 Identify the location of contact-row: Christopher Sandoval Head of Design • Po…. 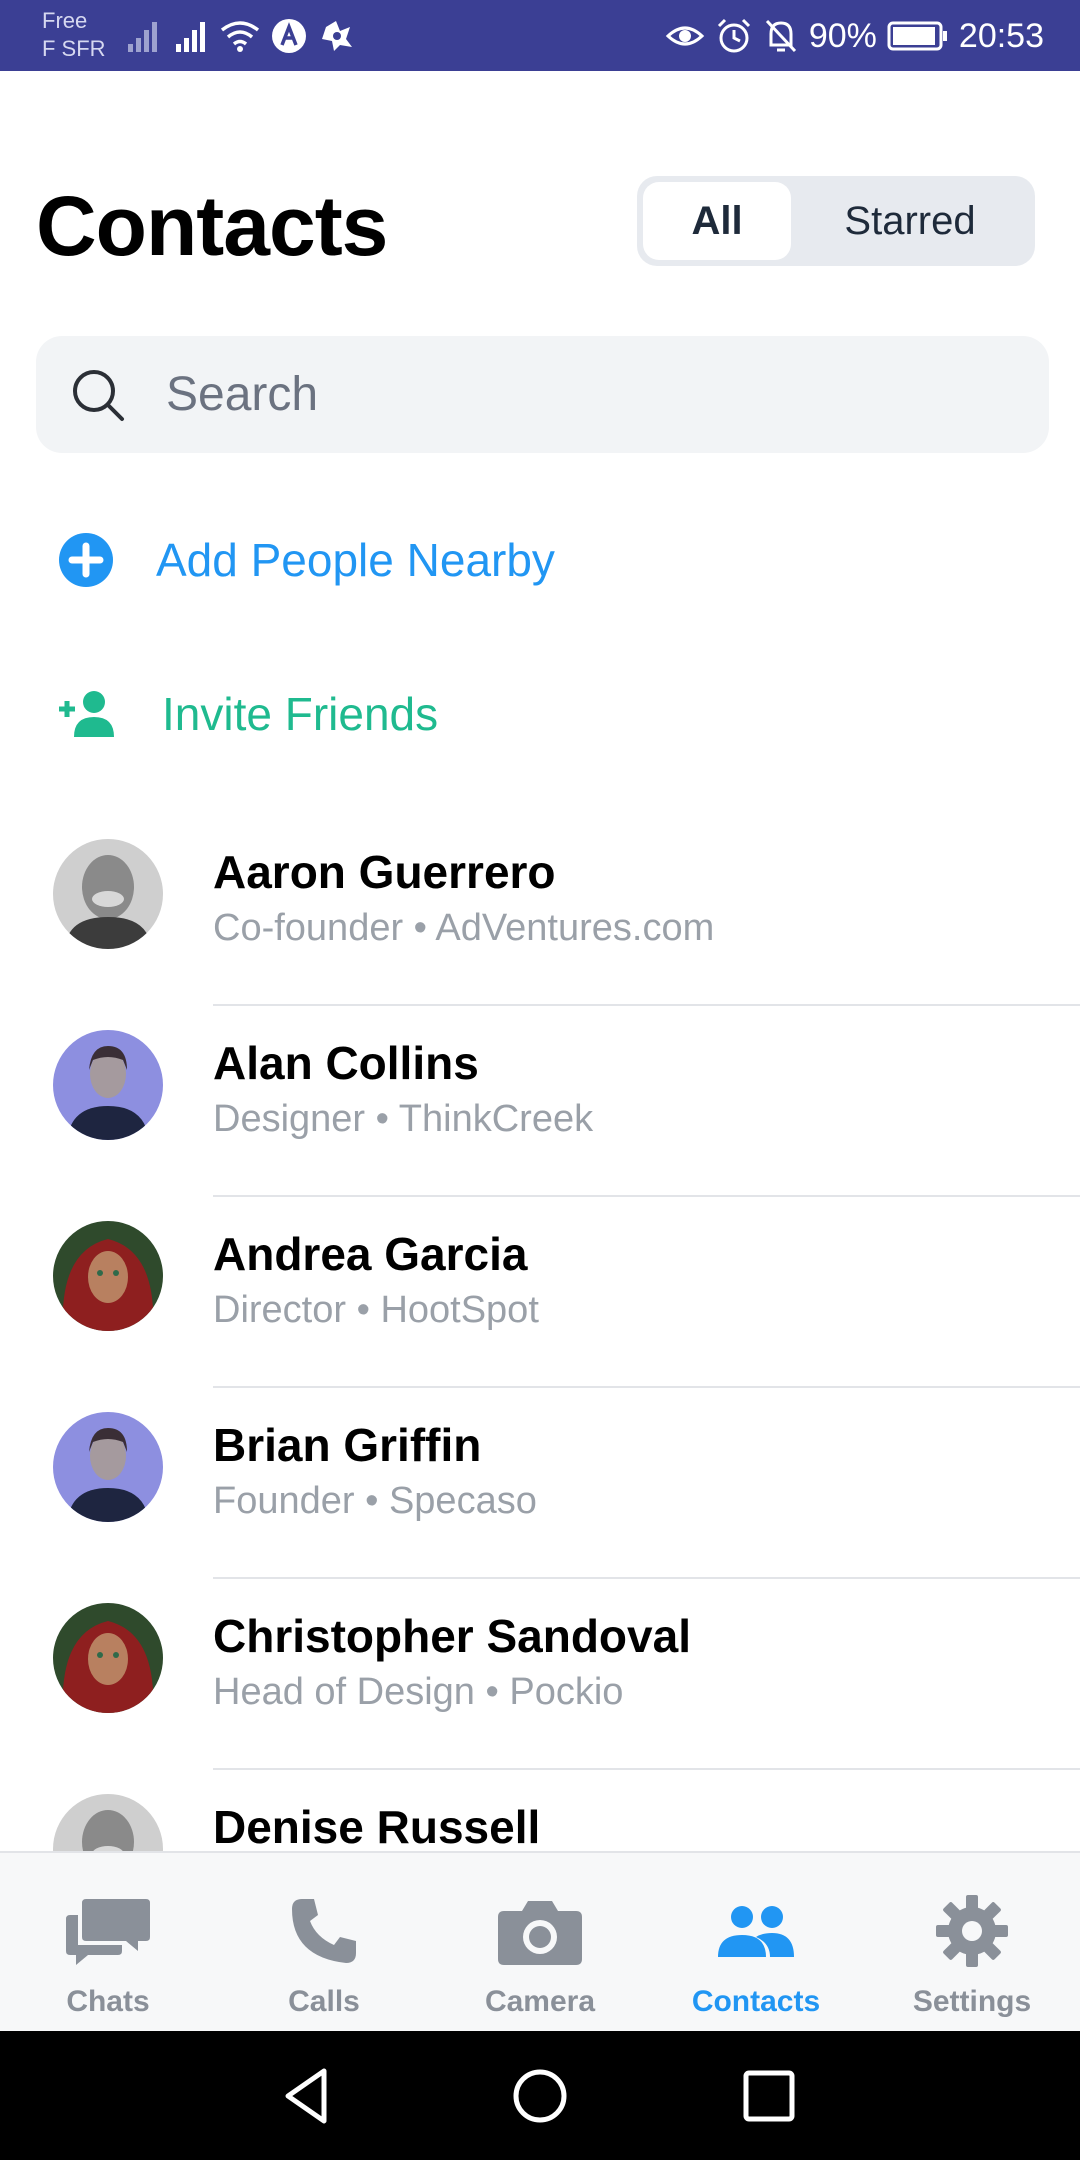
(540, 1674).